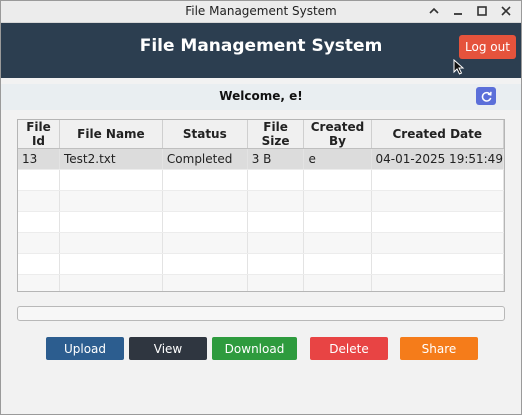  Describe the element at coordinates (205, 134) in the screenshot. I see `column-header-status: Status` at that location.